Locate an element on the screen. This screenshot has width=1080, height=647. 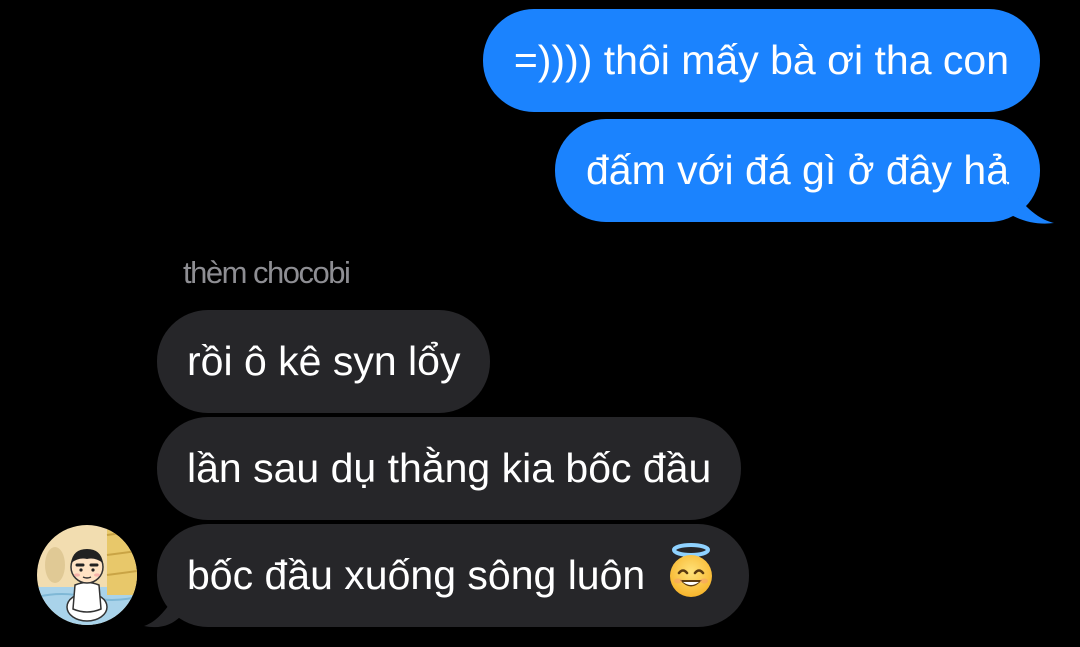
incoming-message-bubble: bốc đầu xuống sông luôn is located at coordinates (453, 575).